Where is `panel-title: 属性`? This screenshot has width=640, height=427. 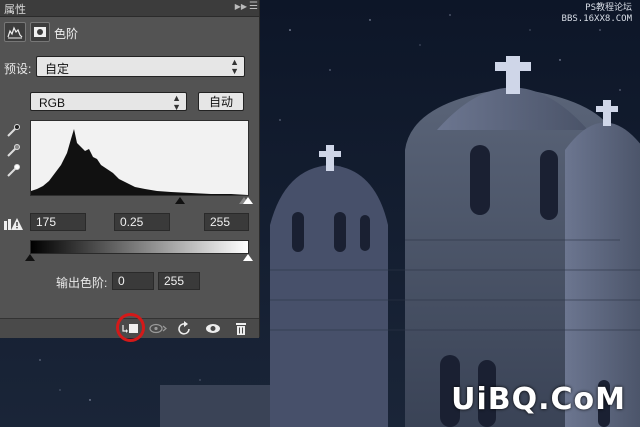 panel-title: 属性 is located at coordinates (15, 10).